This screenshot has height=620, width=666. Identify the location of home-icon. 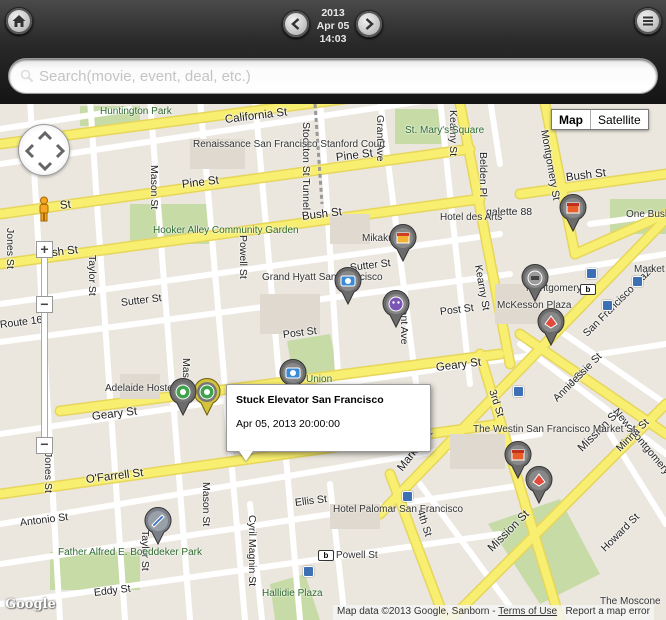
(19, 21).